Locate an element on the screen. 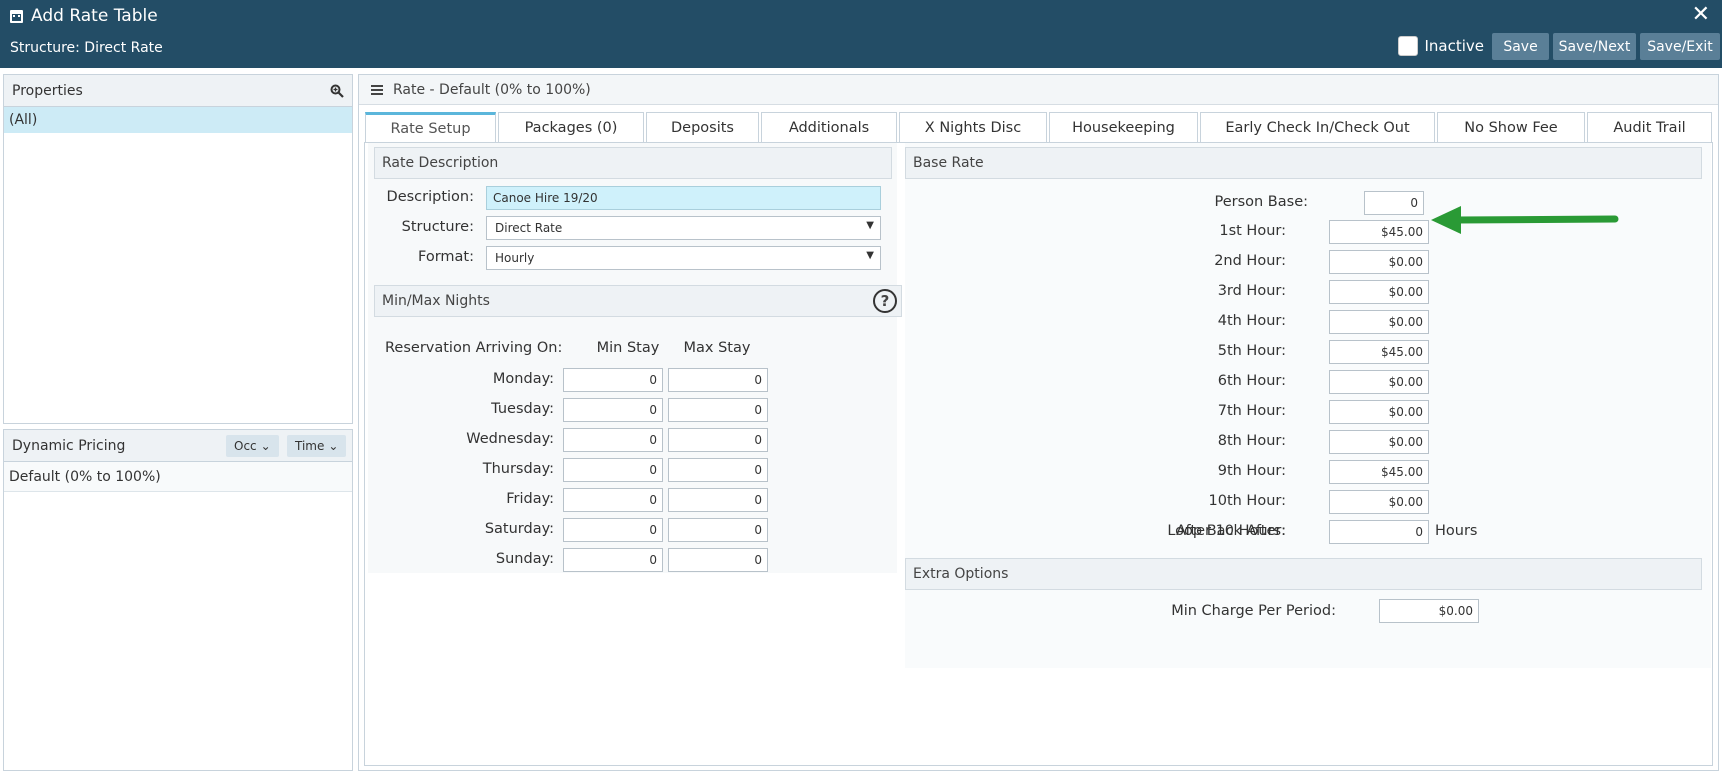  day-label: Tuesday: is located at coordinates (522, 409).